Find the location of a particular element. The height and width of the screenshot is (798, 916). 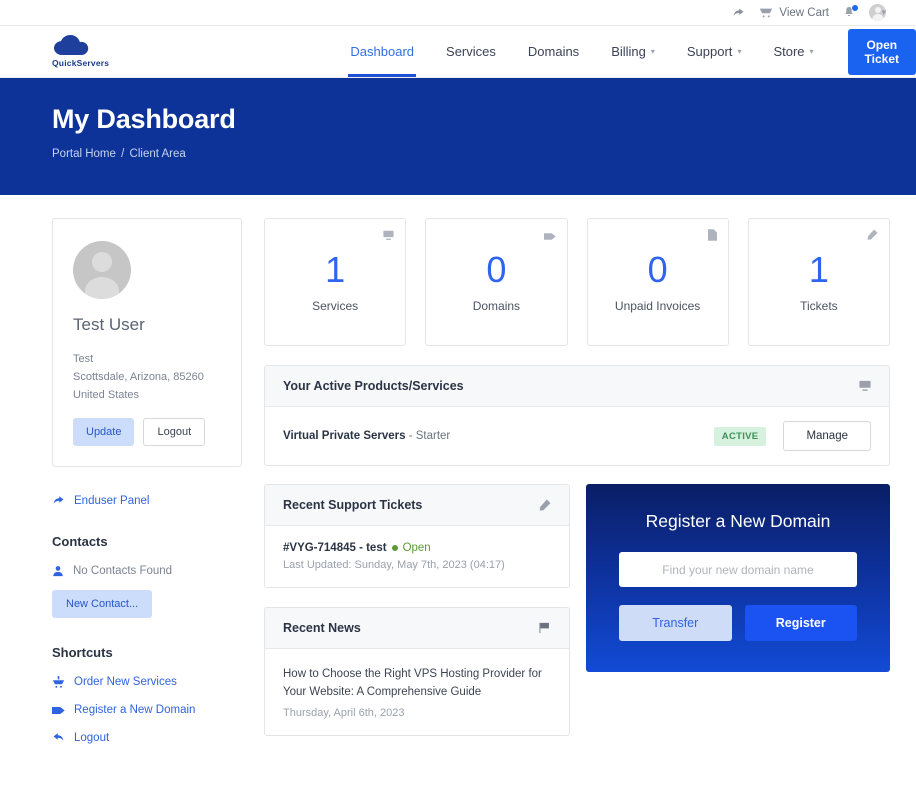

top-utility-bar: View Cart ▾ is located at coordinates (458, 13).